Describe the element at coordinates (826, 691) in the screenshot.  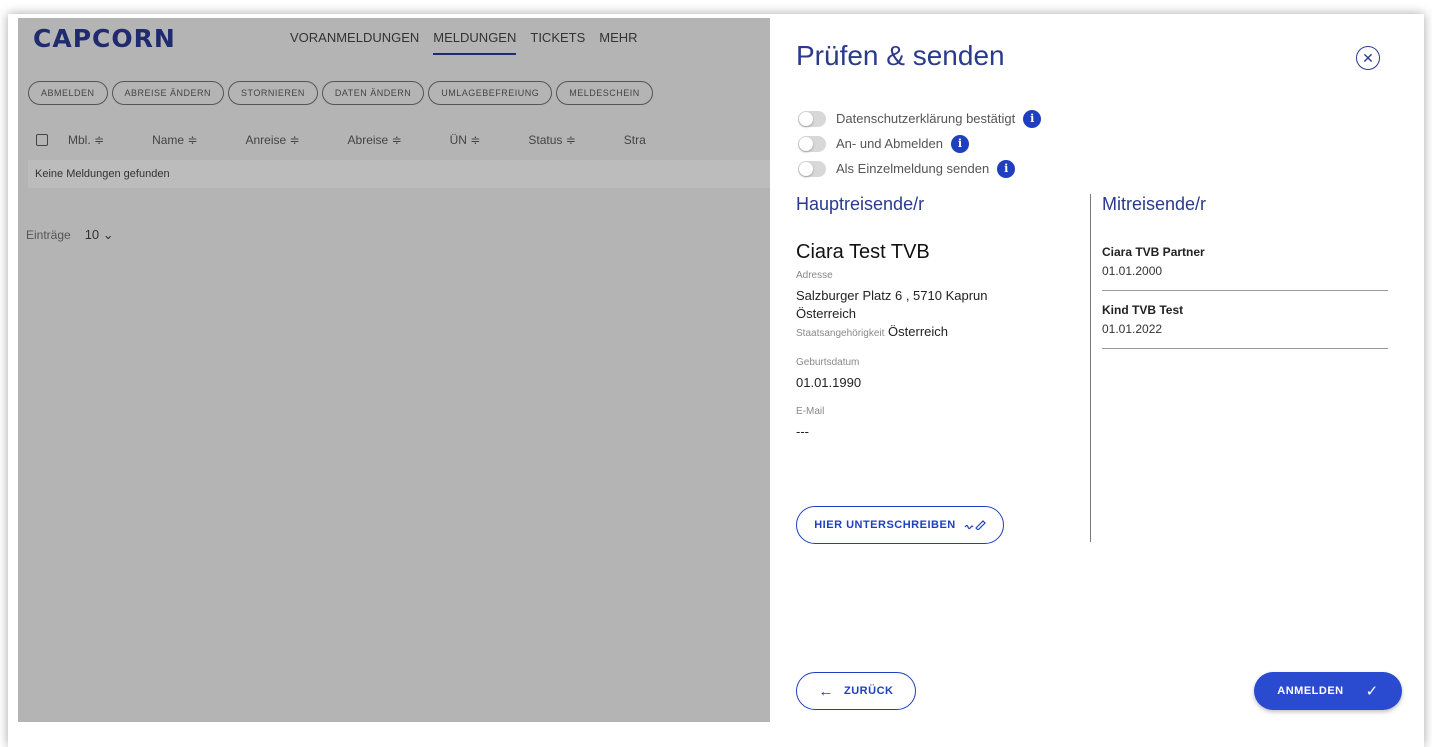
I see `arrow-left-icon: ←` at that location.